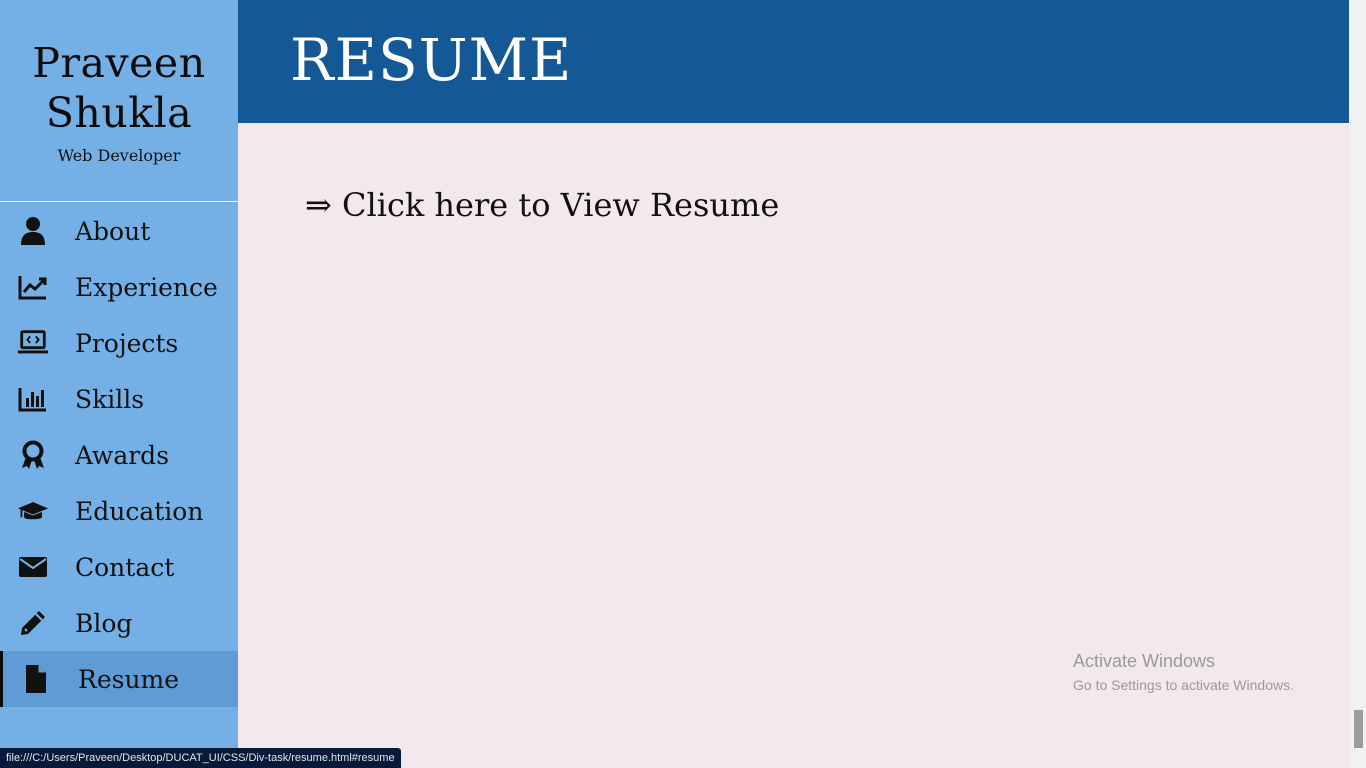  I want to click on sidebar-item-label: Skills, so click(110, 399).